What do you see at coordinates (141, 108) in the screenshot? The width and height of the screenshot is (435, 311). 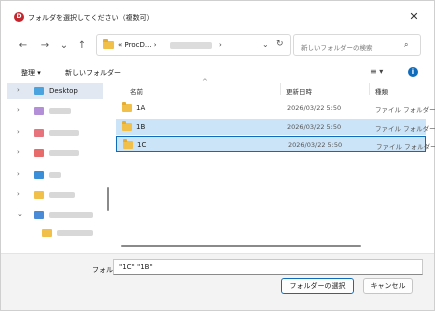 I see `file-name: 1A` at bounding box center [141, 108].